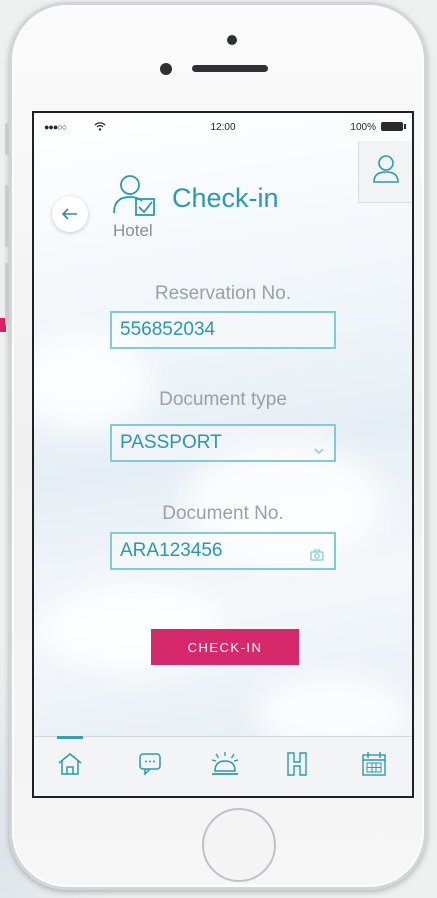 The image size is (437, 898). Describe the element at coordinates (168, 329) in the screenshot. I see `reservation-value: 556852034` at that location.